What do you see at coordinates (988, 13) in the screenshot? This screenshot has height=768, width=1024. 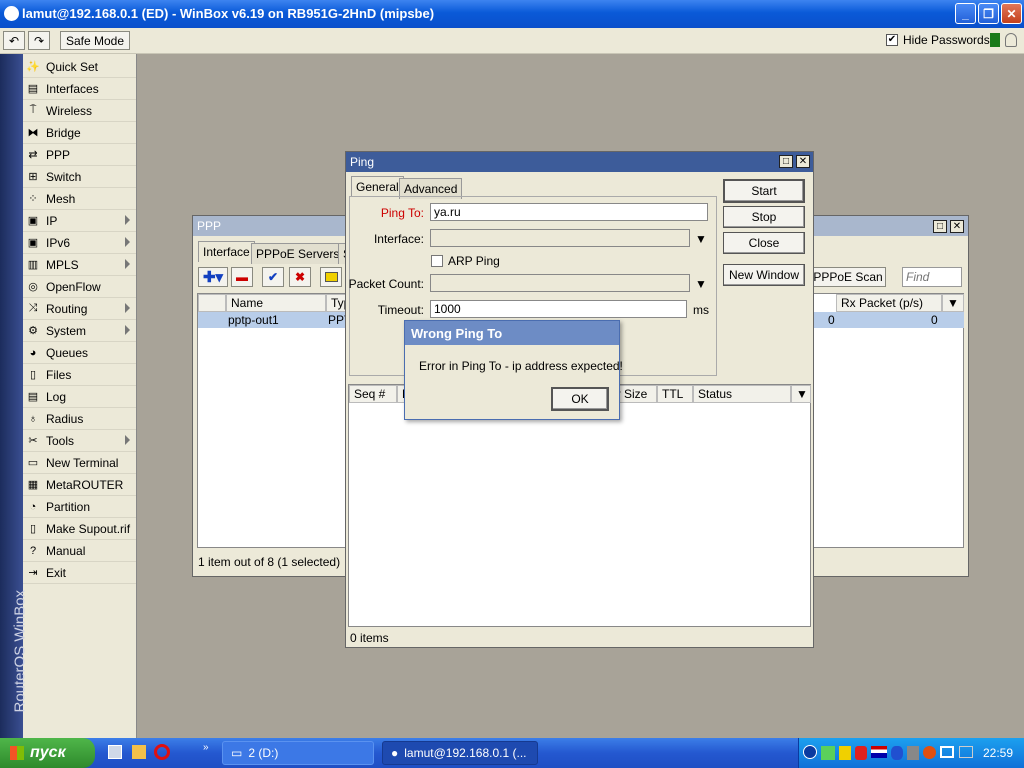 I see `maximize-button: ❐` at bounding box center [988, 13].